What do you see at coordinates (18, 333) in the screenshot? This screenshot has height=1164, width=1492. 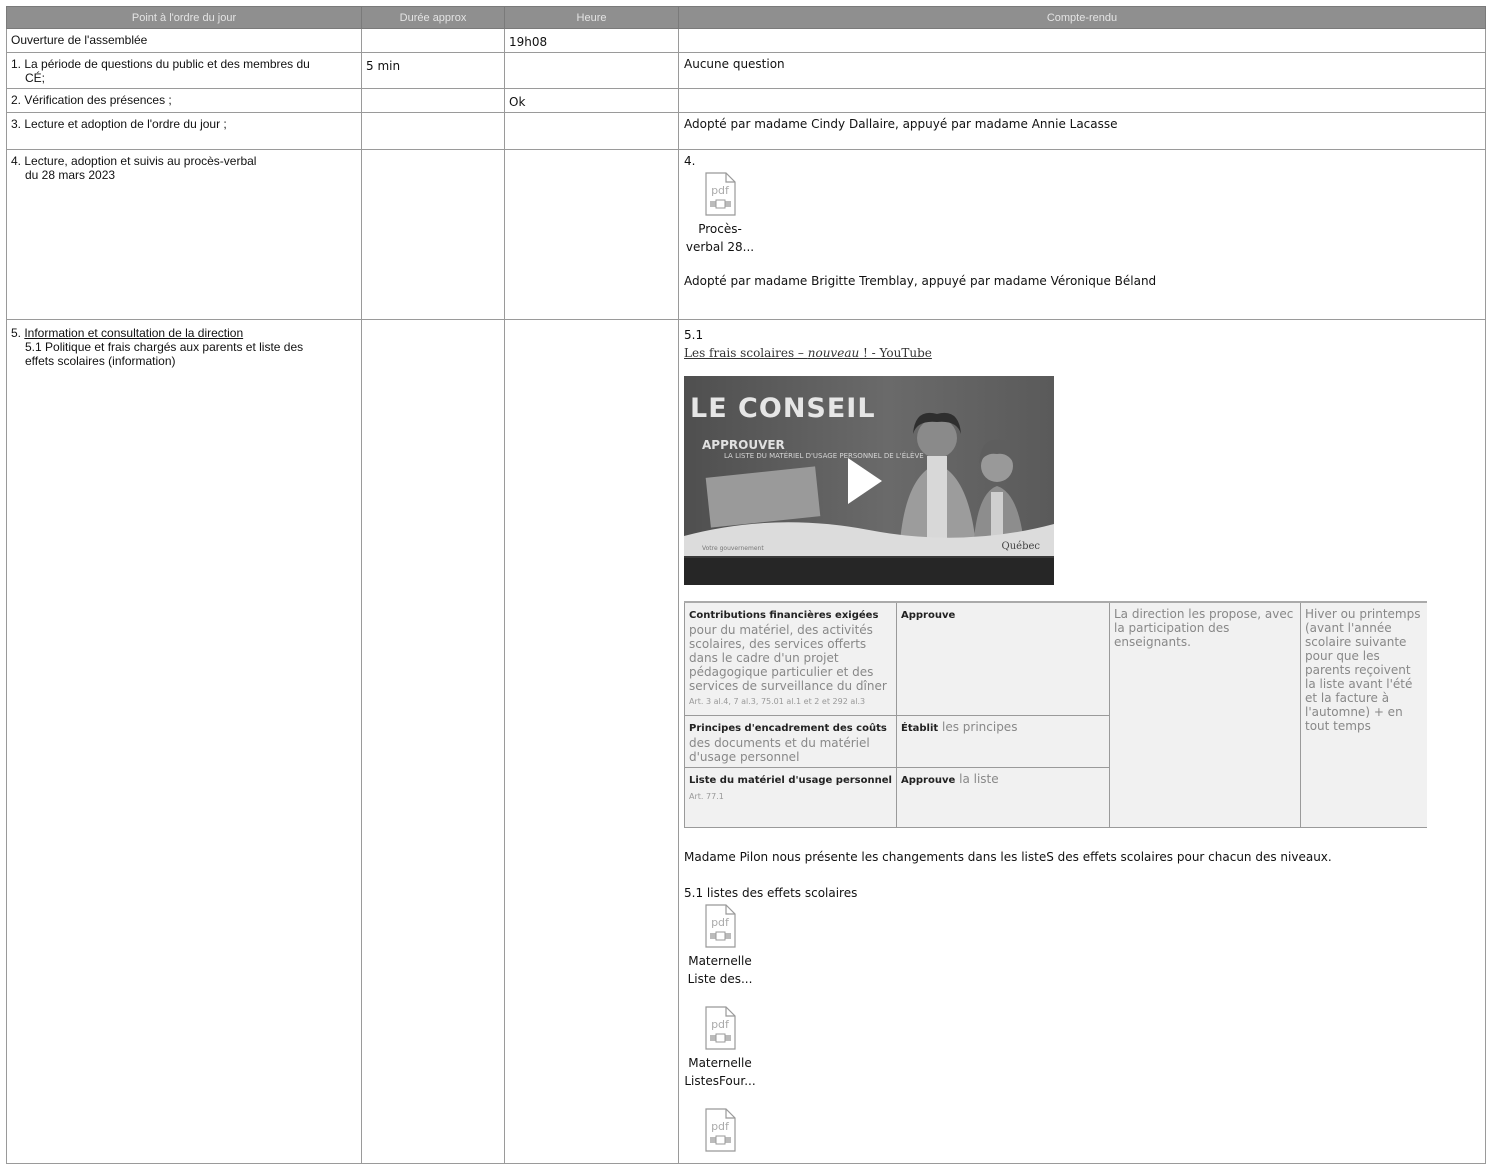 I see `point-number: 5.` at bounding box center [18, 333].